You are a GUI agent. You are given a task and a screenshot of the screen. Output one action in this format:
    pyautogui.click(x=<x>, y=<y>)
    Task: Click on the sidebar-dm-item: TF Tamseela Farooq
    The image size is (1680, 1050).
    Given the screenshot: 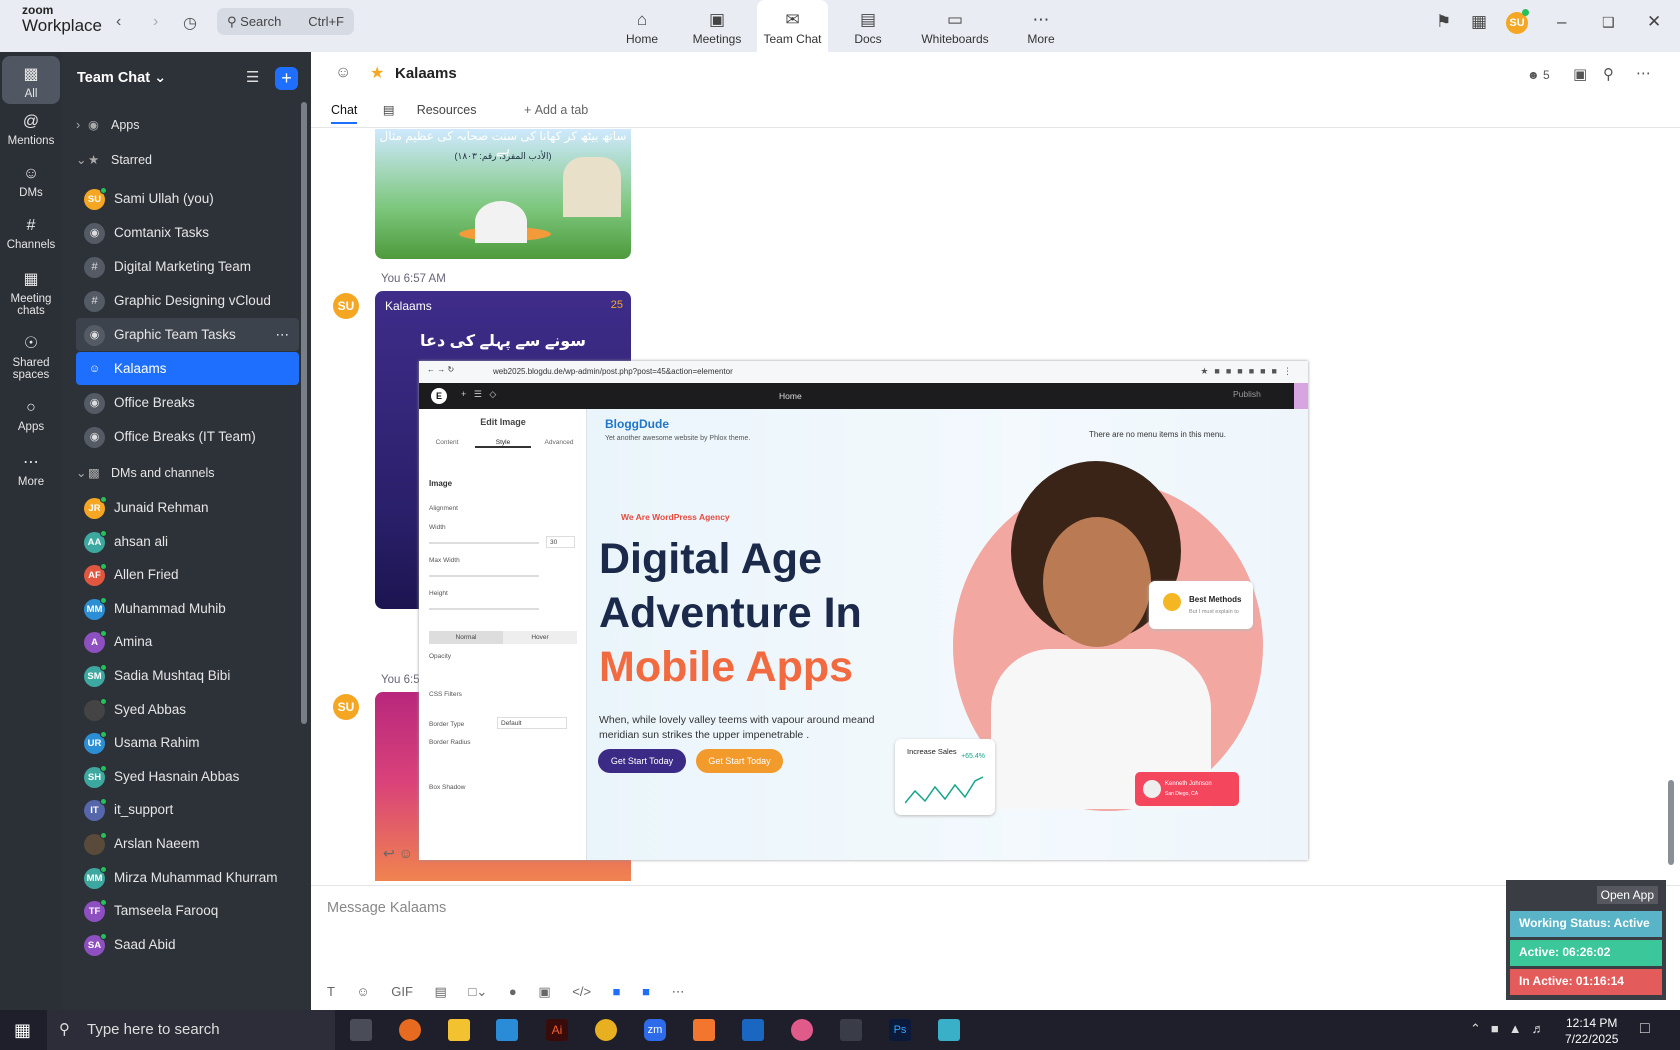 What is the action you would take?
    pyautogui.click(x=187, y=910)
    